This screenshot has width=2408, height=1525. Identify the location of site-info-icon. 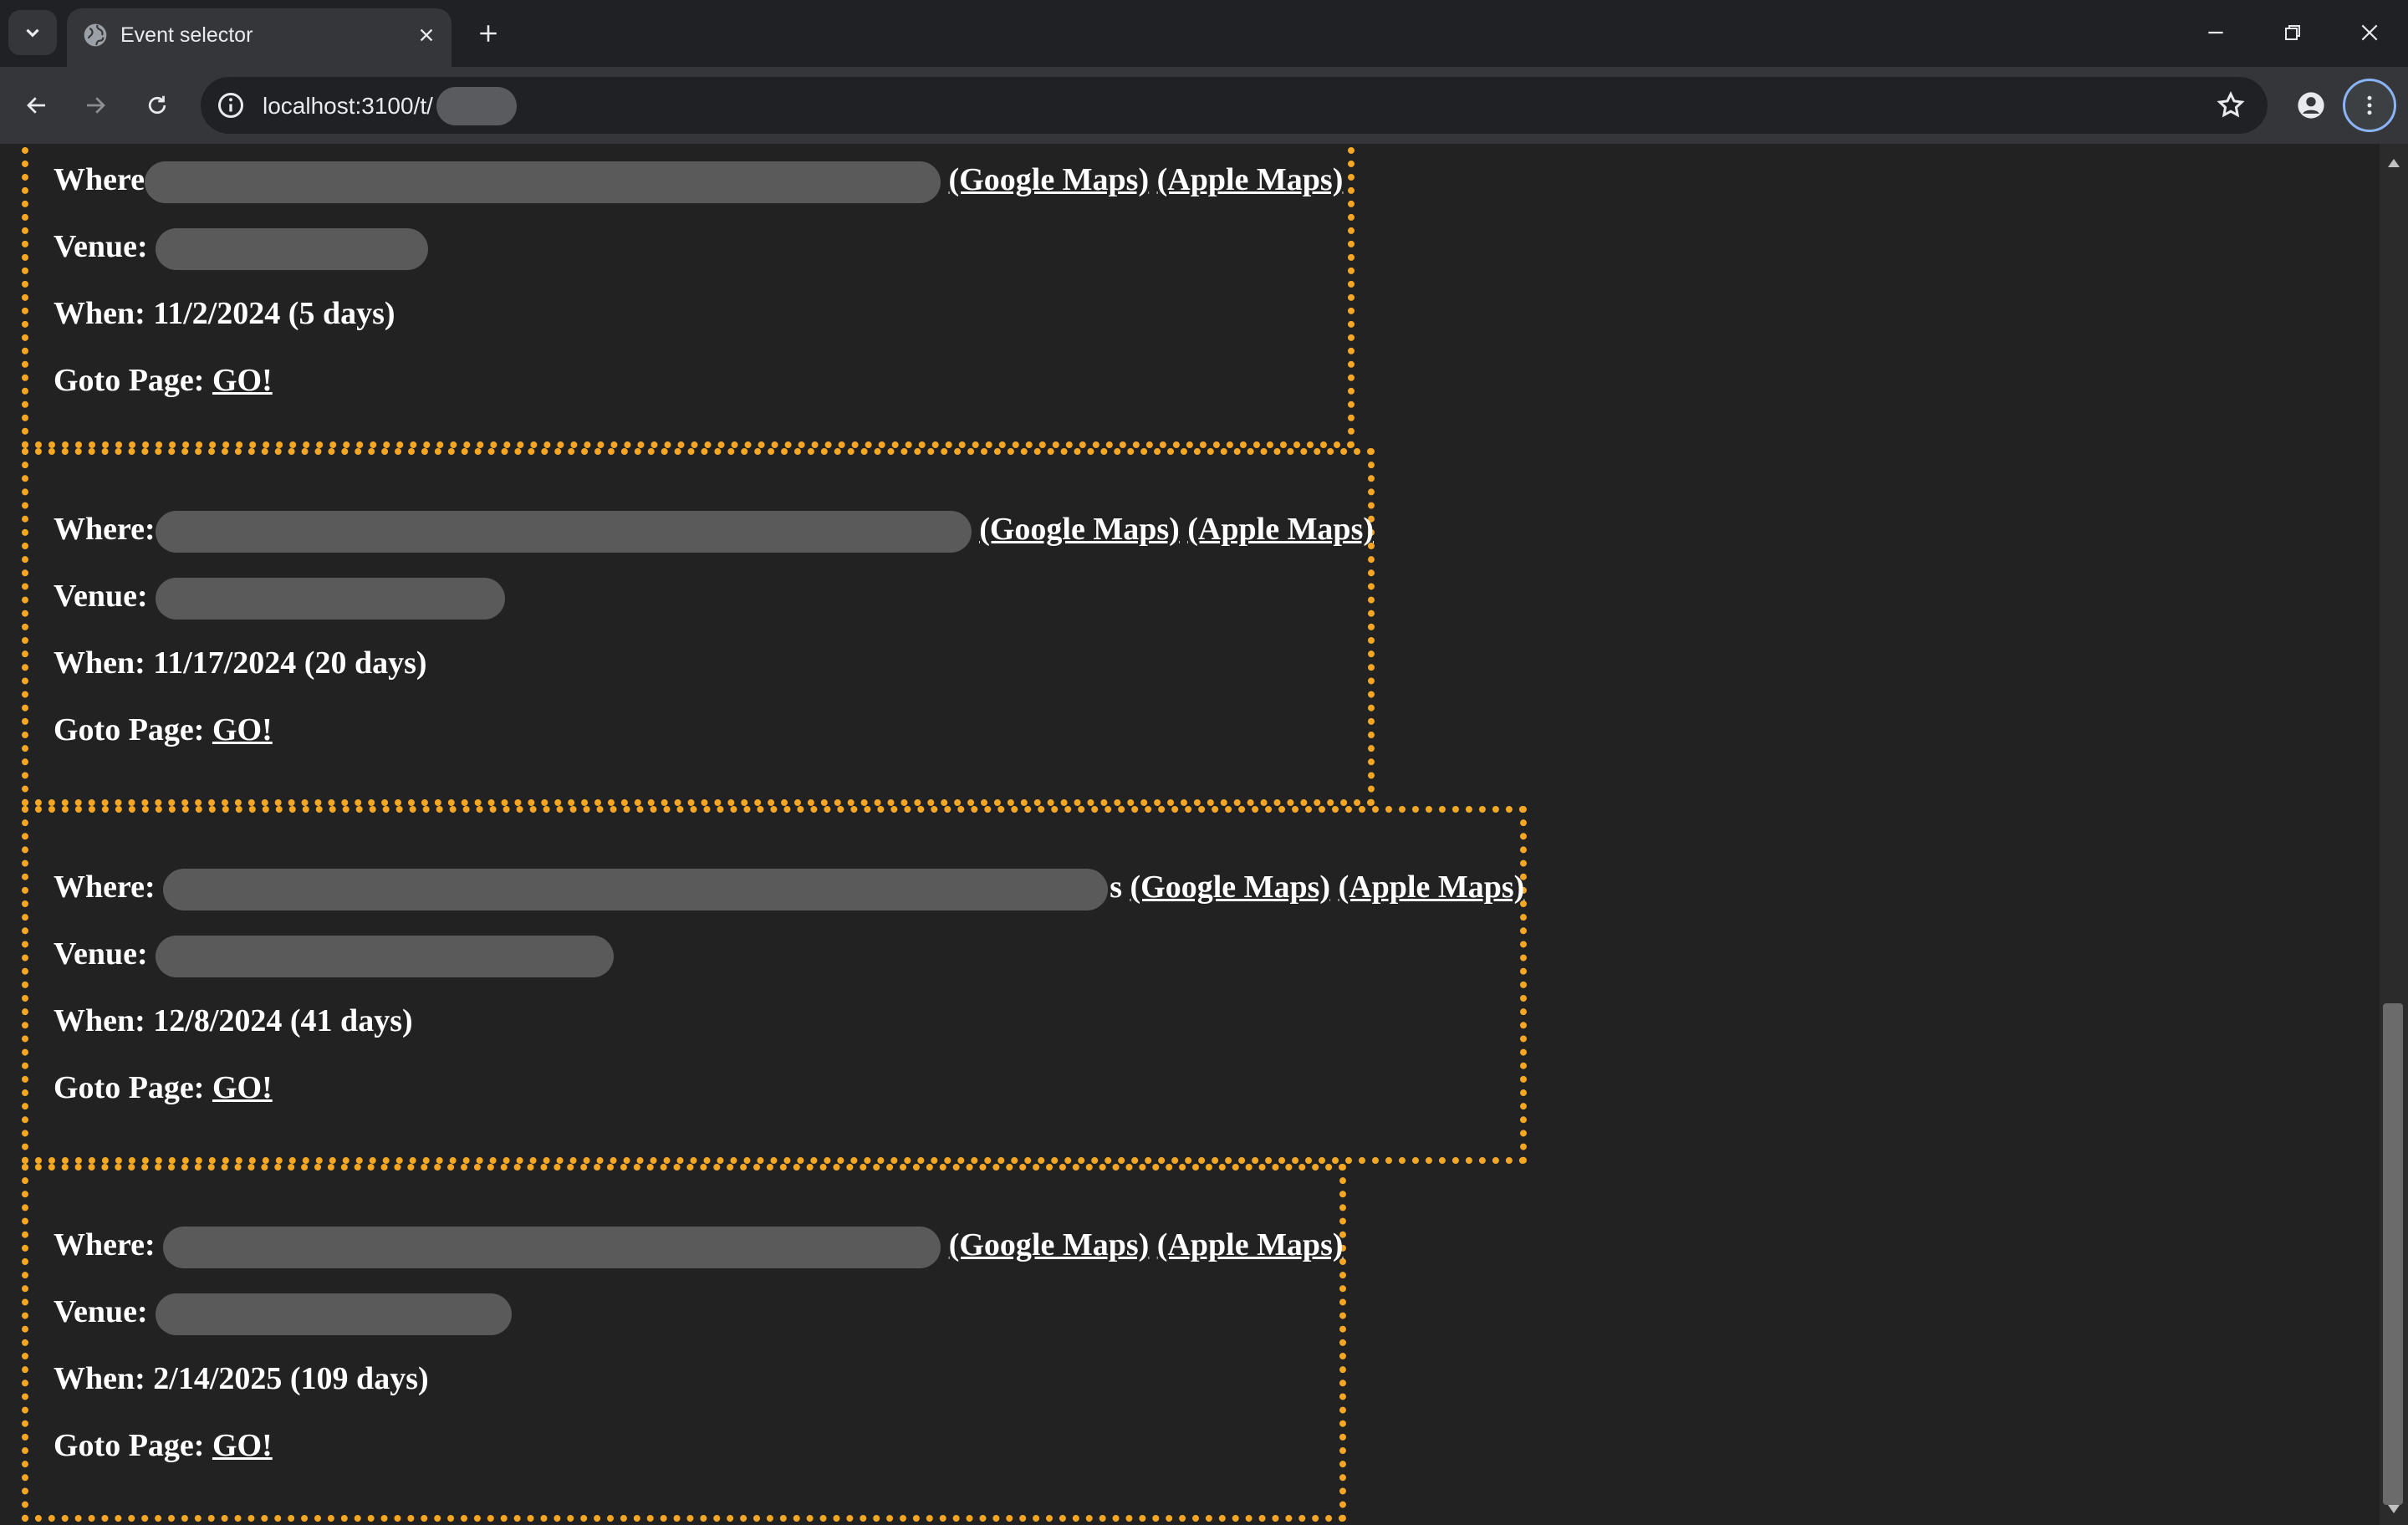
(231, 105).